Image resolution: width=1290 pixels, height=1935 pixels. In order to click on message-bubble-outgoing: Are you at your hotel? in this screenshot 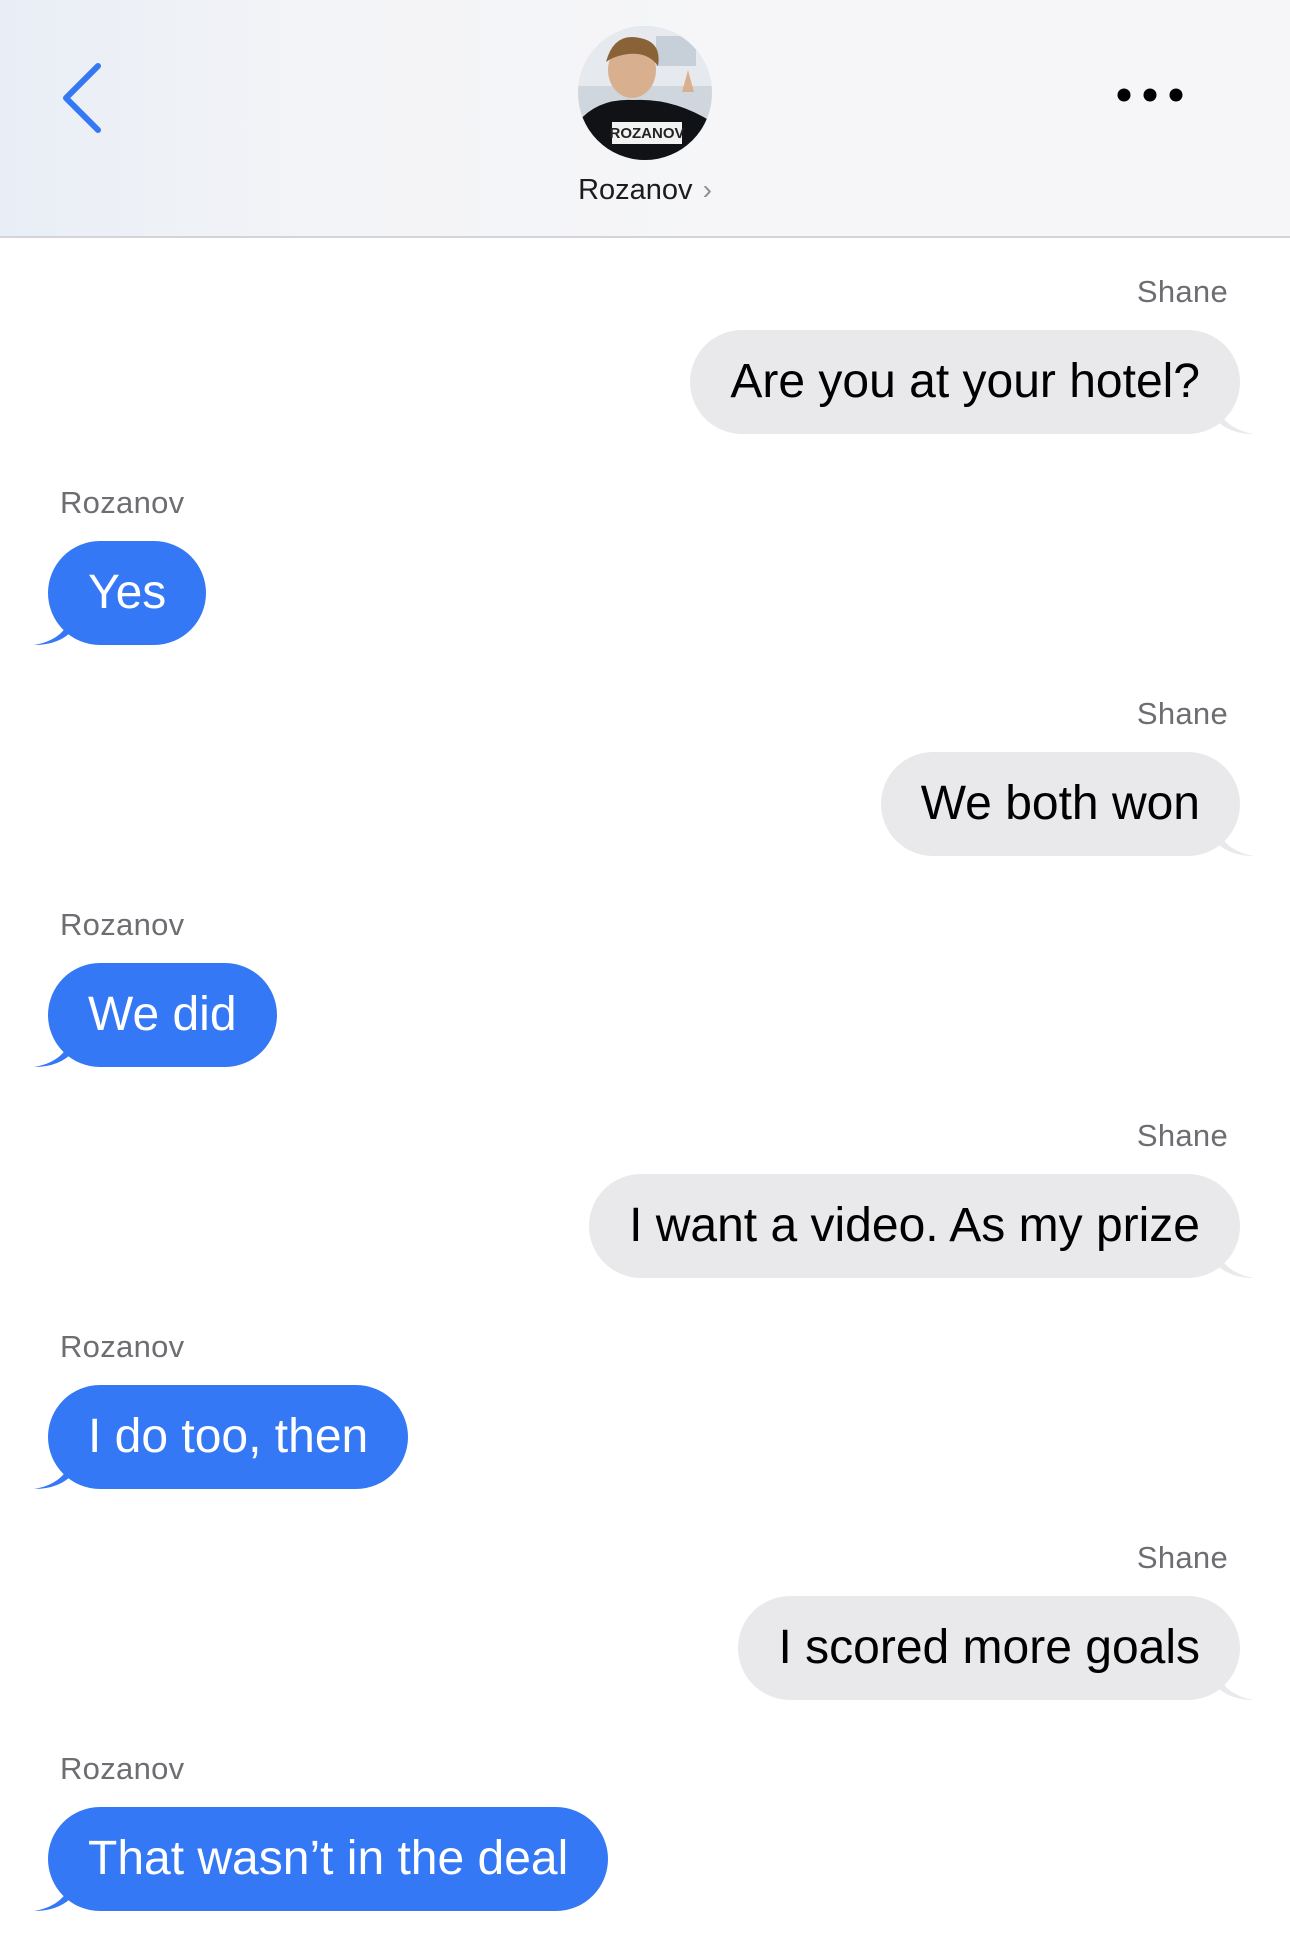, I will do `click(972, 382)`.